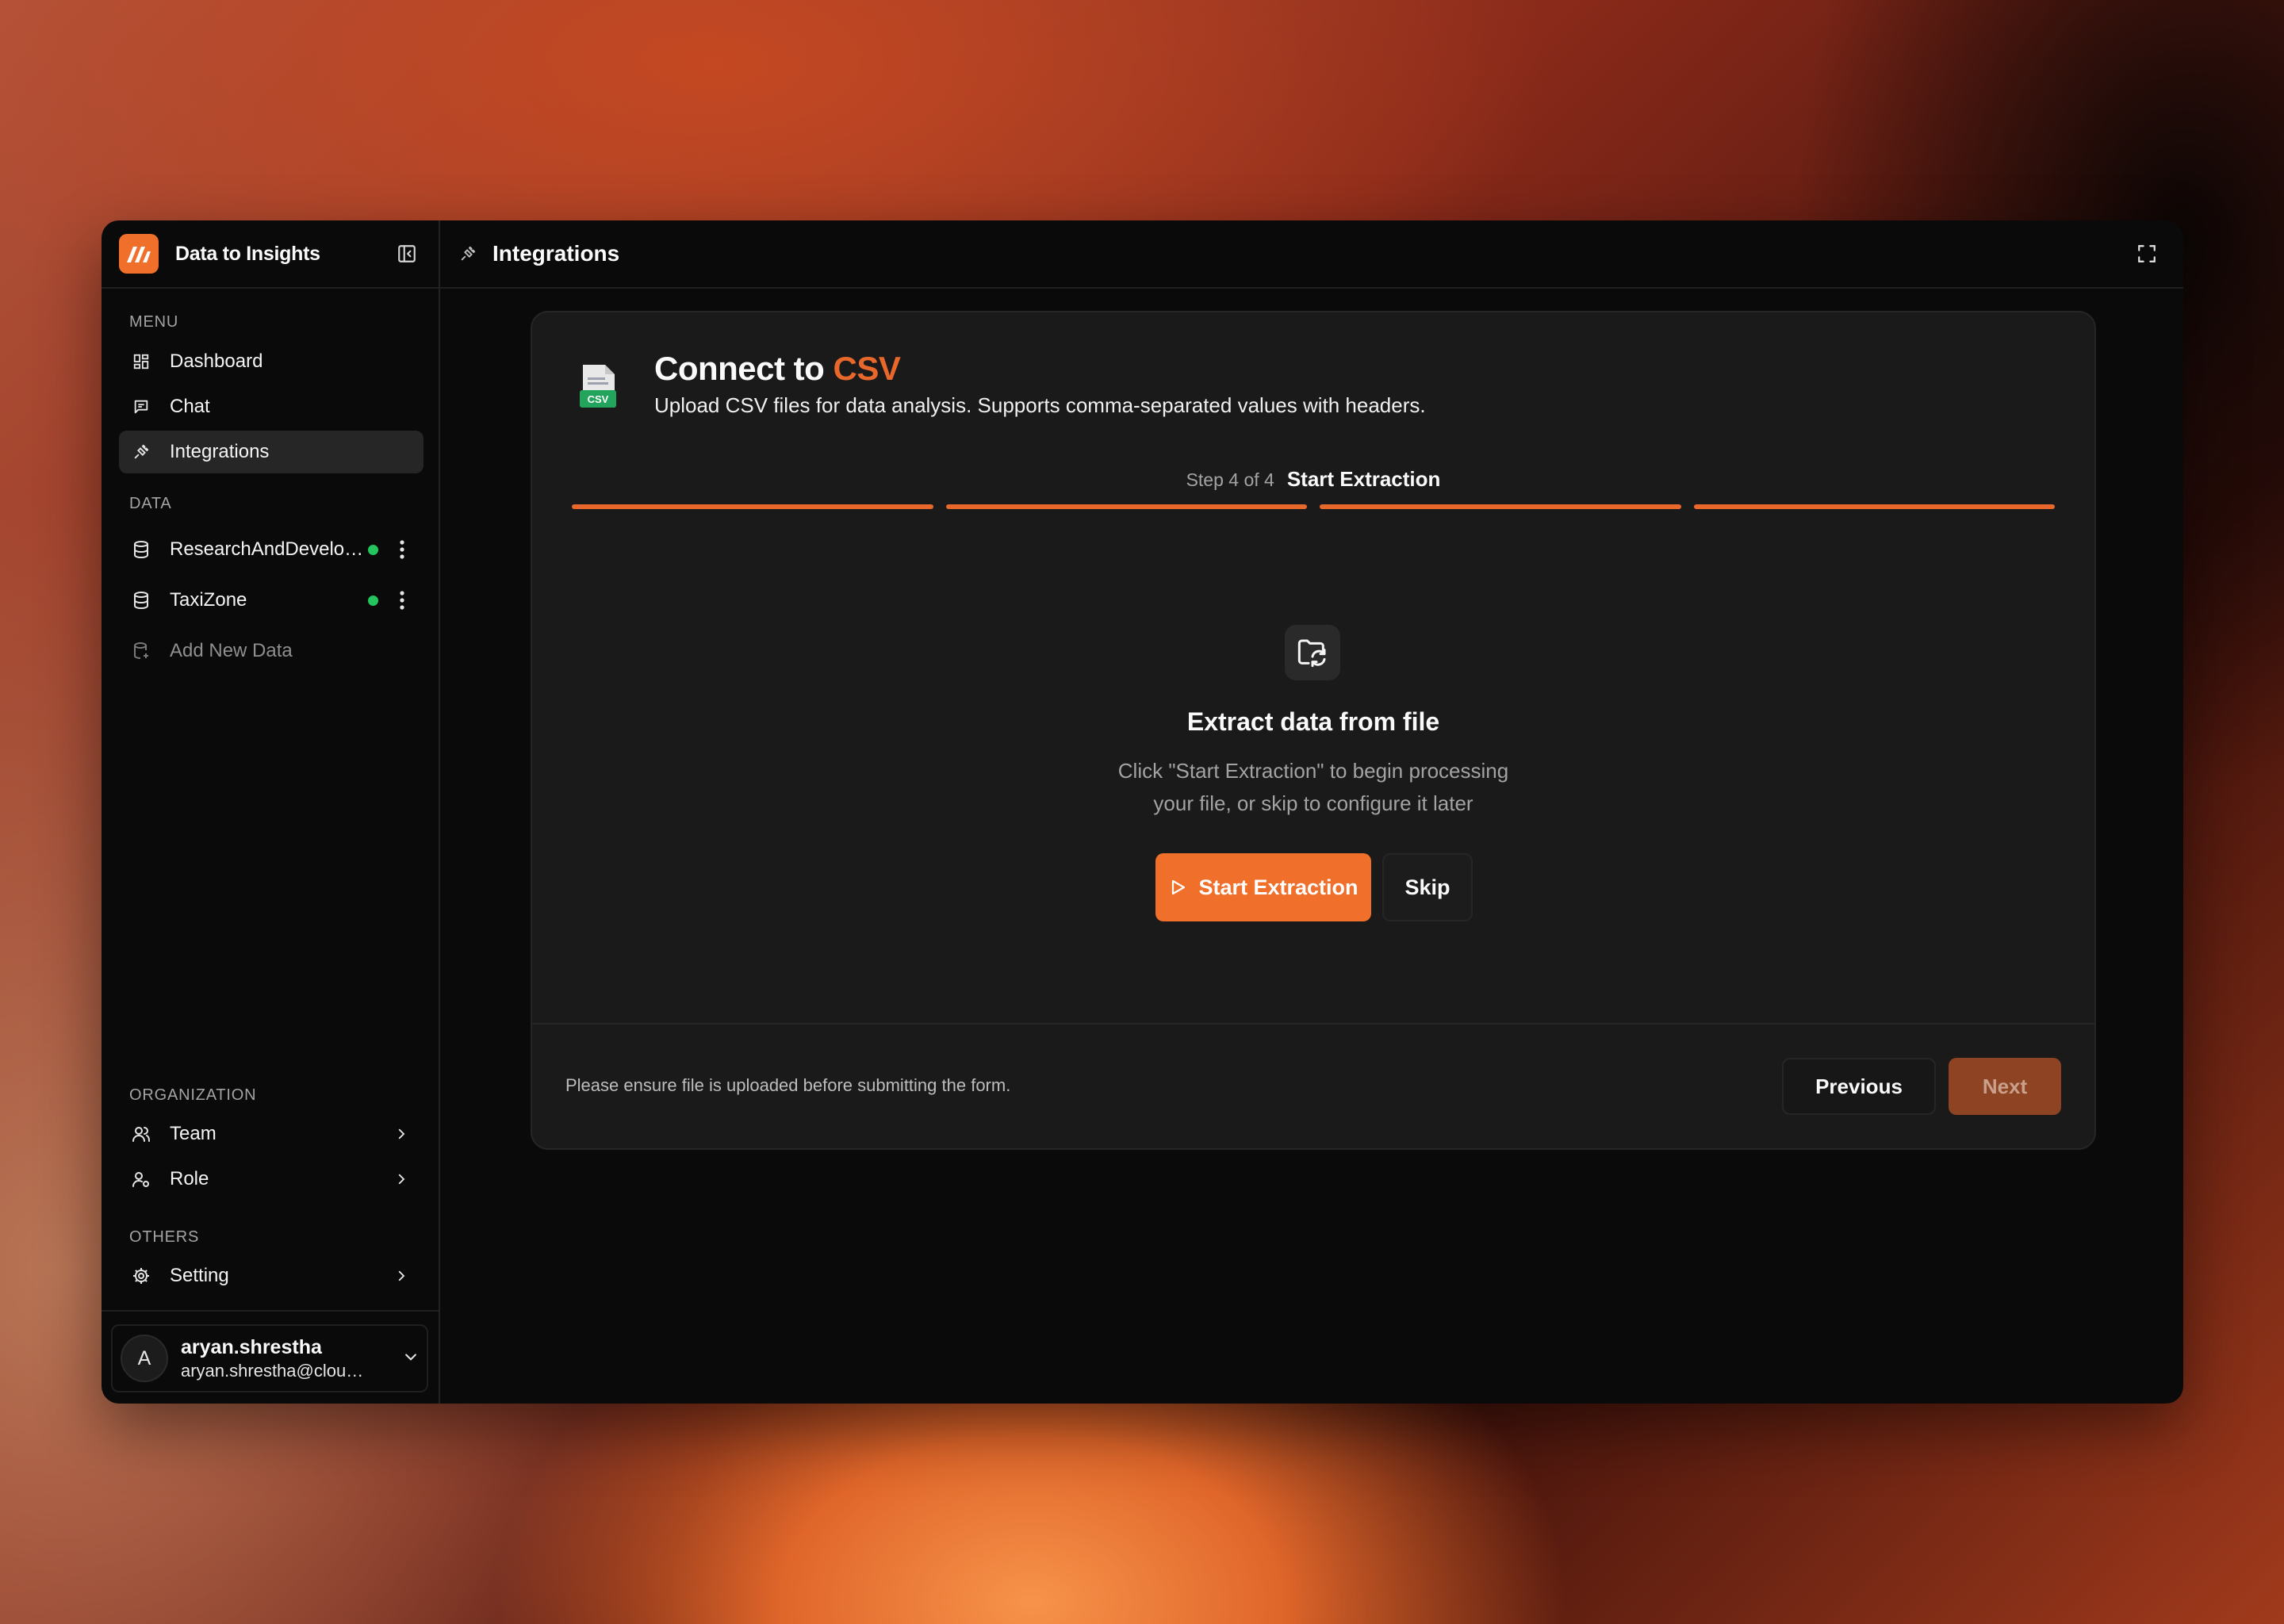  I want to click on skip-button: Skip, so click(1427, 887).